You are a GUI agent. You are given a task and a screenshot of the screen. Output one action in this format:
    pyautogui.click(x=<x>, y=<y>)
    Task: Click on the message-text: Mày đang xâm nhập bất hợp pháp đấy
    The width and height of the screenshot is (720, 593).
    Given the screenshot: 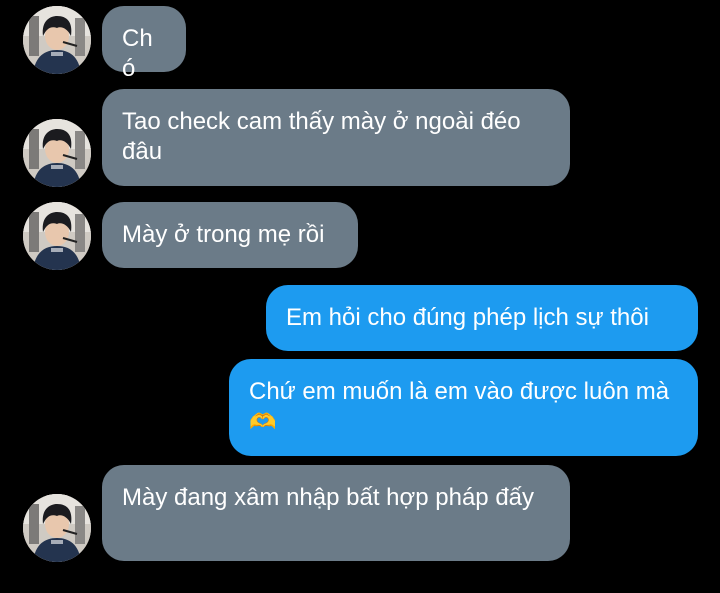 What is the action you would take?
    pyautogui.click(x=328, y=497)
    